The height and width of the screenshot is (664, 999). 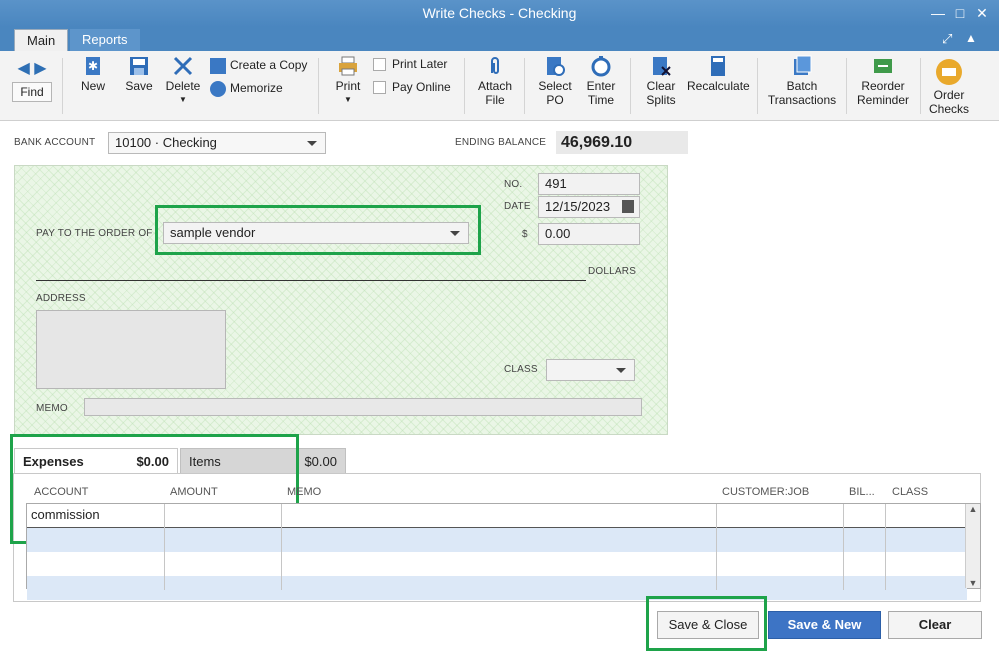 What do you see at coordinates (316, 233) in the screenshot?
I see `pay-to-select: sample vendor` at bounding box center [316, 233].